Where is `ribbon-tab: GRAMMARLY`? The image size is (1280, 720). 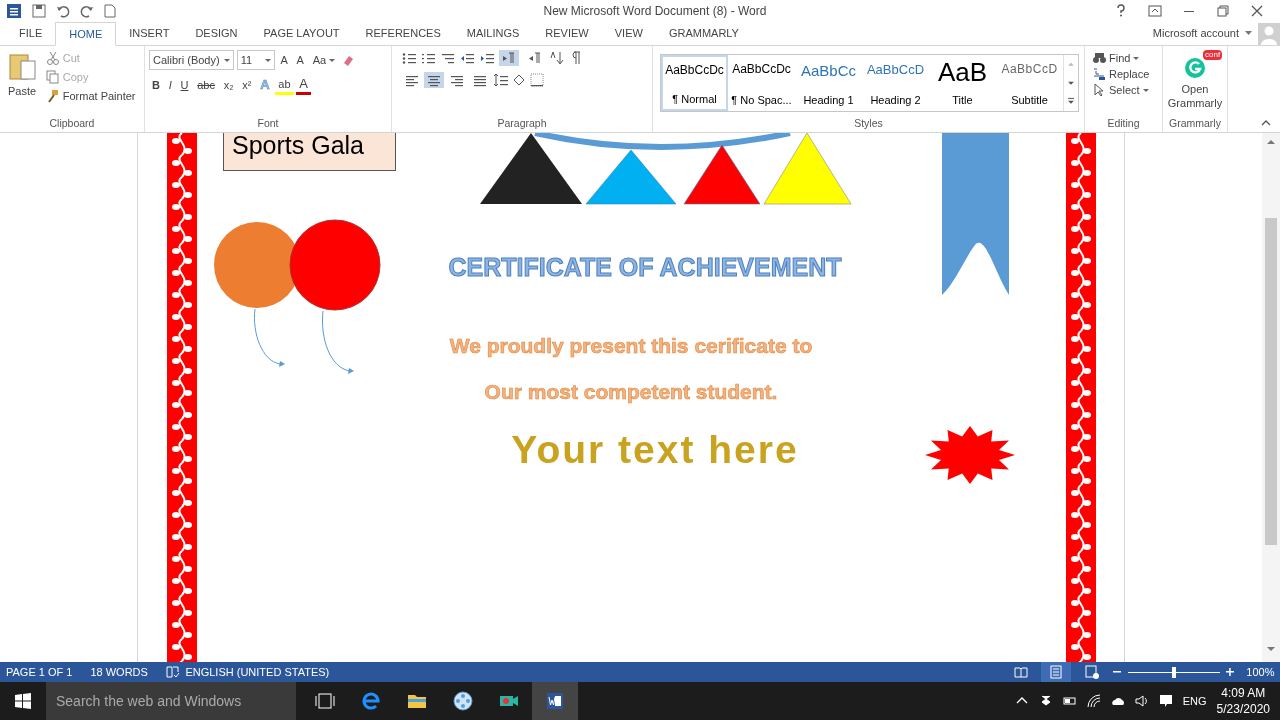
ribbon-tab: GRAMMARLY is located at coordinates (703, 33).